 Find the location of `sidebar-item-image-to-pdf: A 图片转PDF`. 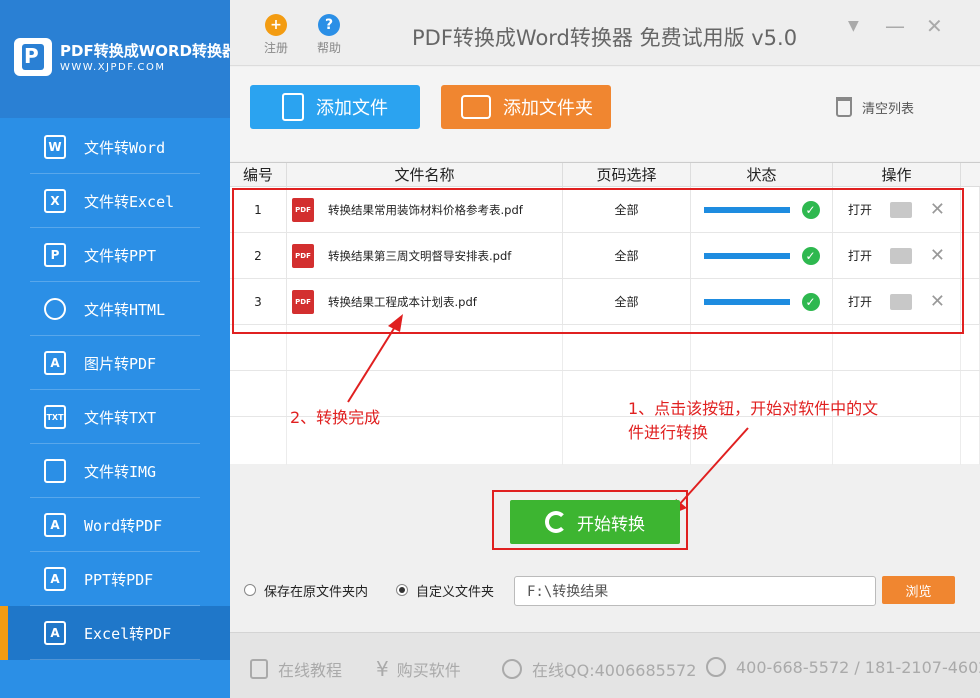

sidebar-item-image-to-pdf: A 图片转PDF is located at coordinates (115, 363).